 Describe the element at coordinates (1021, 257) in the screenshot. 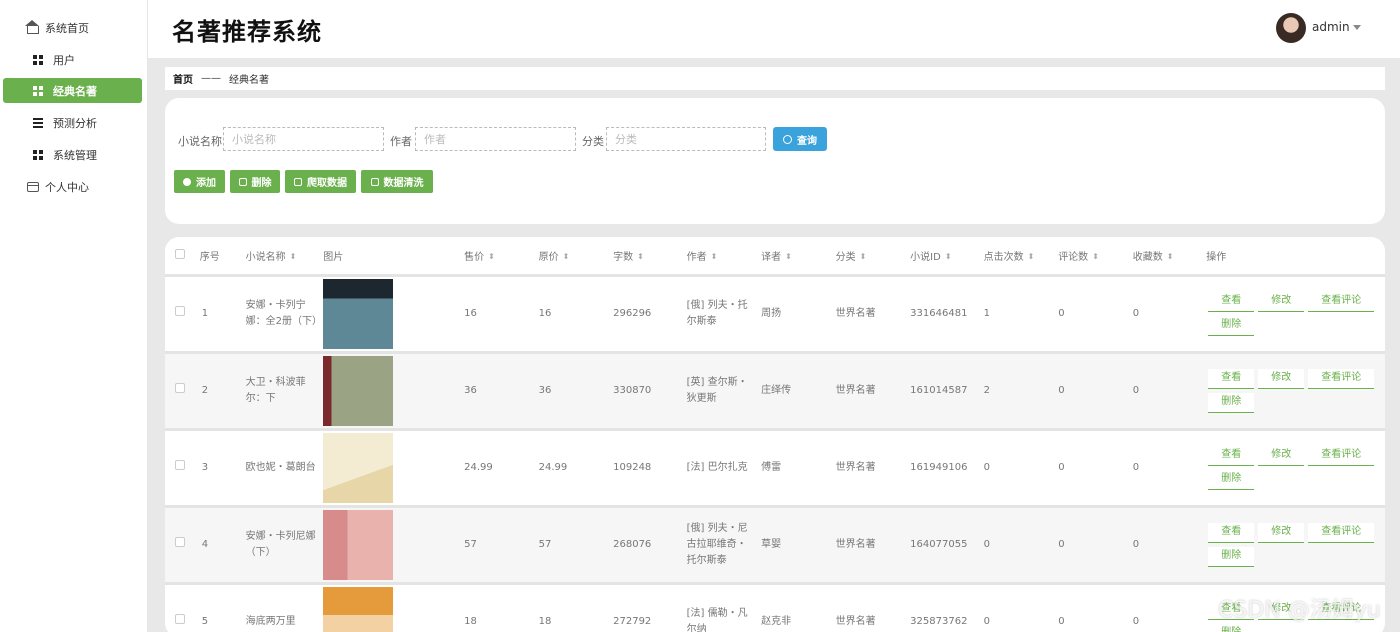

I see `col-clicks: 点击次数 ⬍` at that location.